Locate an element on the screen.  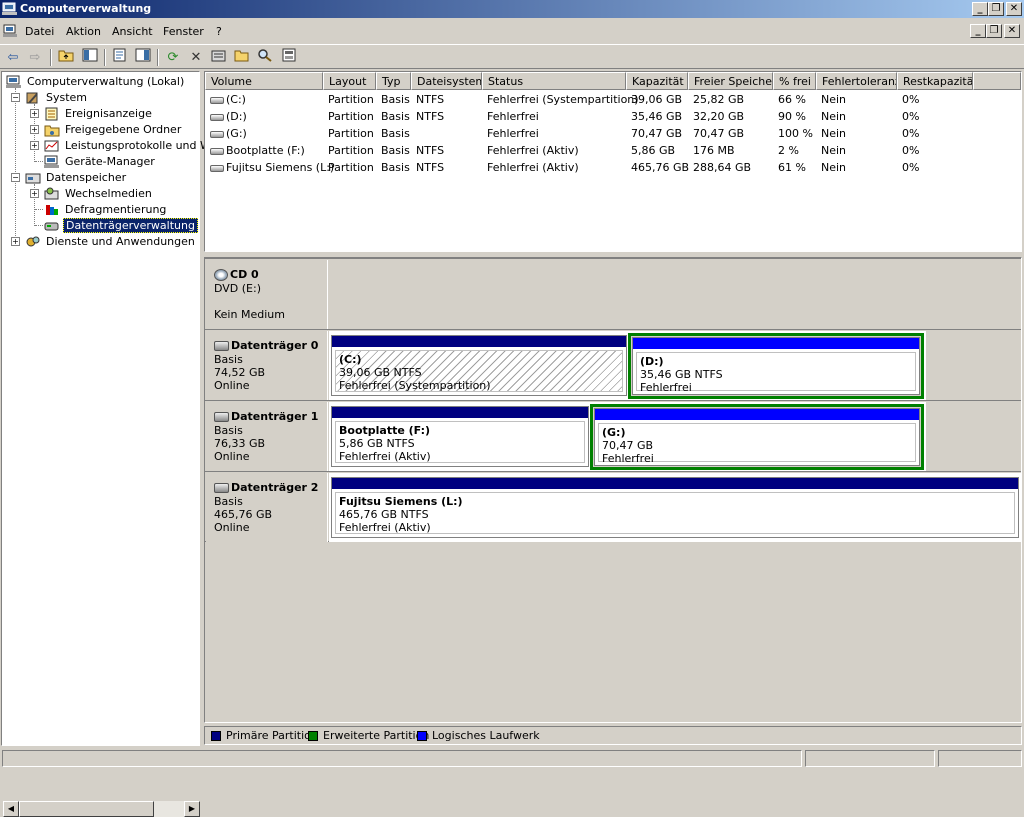
table-cell: Partition is located at coordinates (351, 167).